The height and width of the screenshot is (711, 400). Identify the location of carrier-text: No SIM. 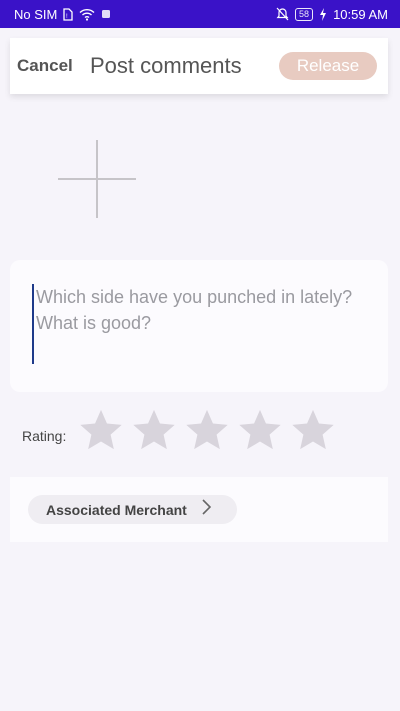
(36, 14).